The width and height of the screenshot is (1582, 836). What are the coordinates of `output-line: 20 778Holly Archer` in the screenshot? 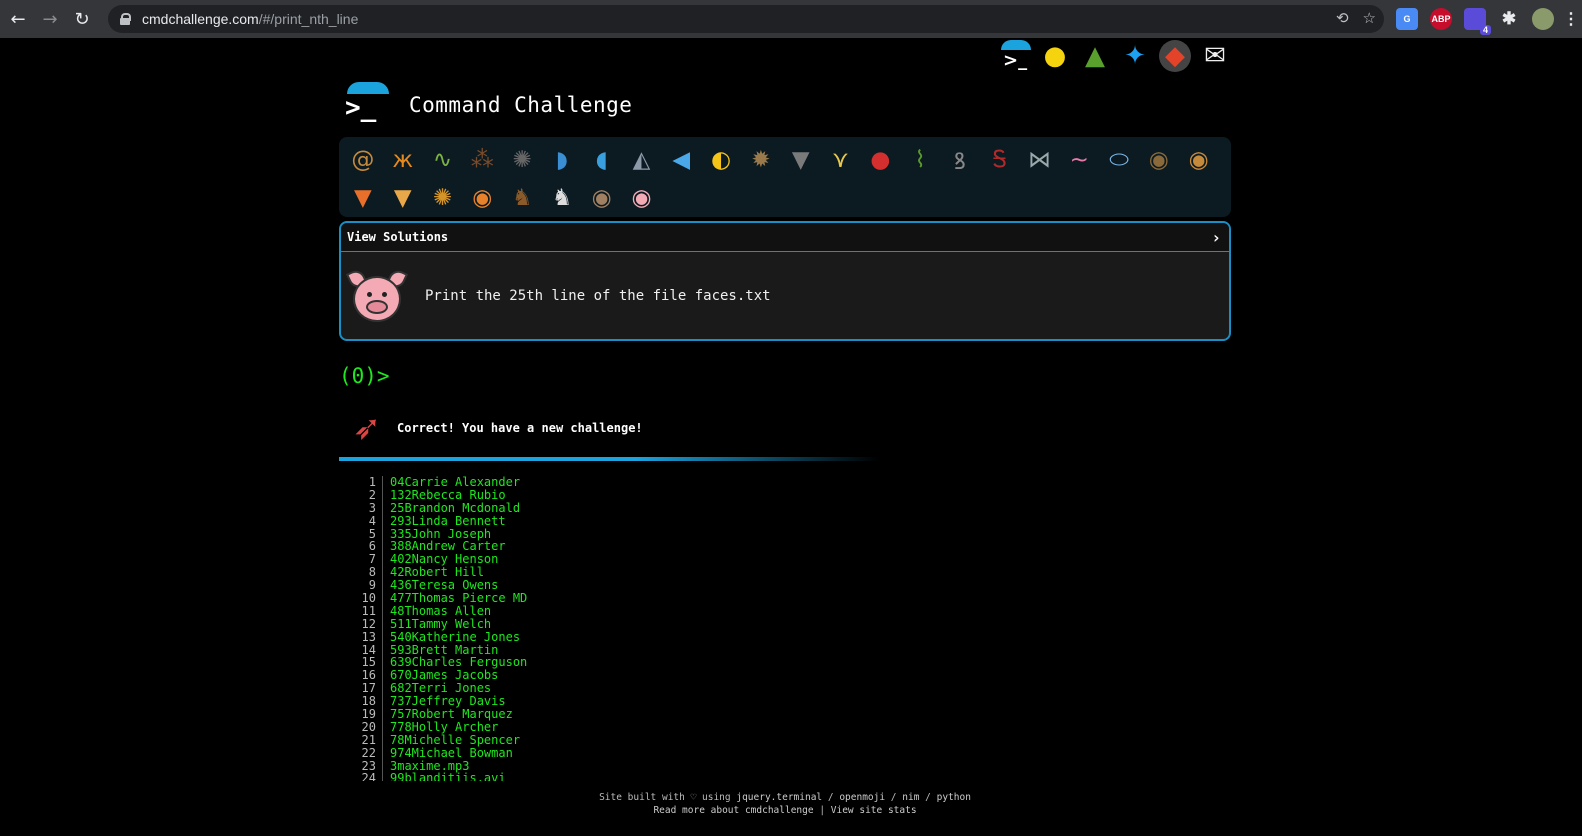 It's located at (561, 727).